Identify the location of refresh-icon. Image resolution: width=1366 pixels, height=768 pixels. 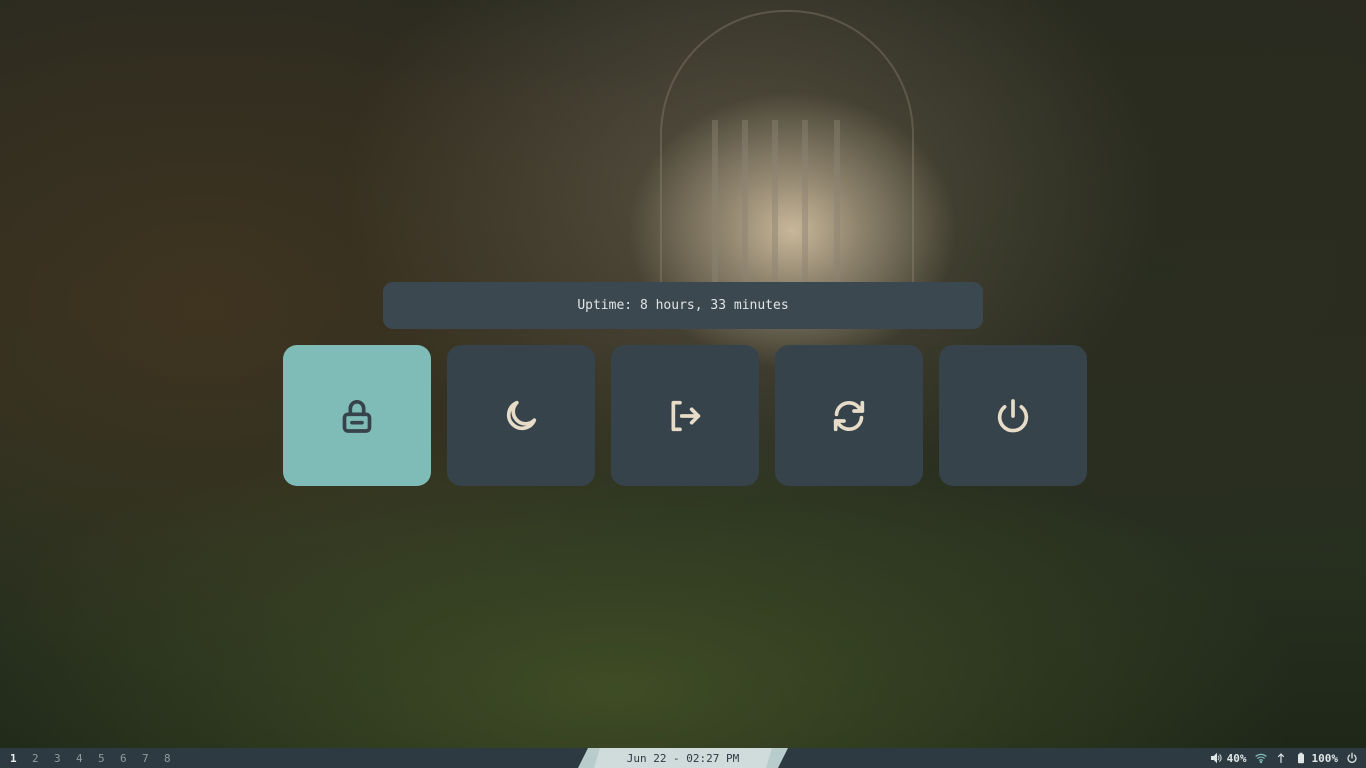
(849, 415).